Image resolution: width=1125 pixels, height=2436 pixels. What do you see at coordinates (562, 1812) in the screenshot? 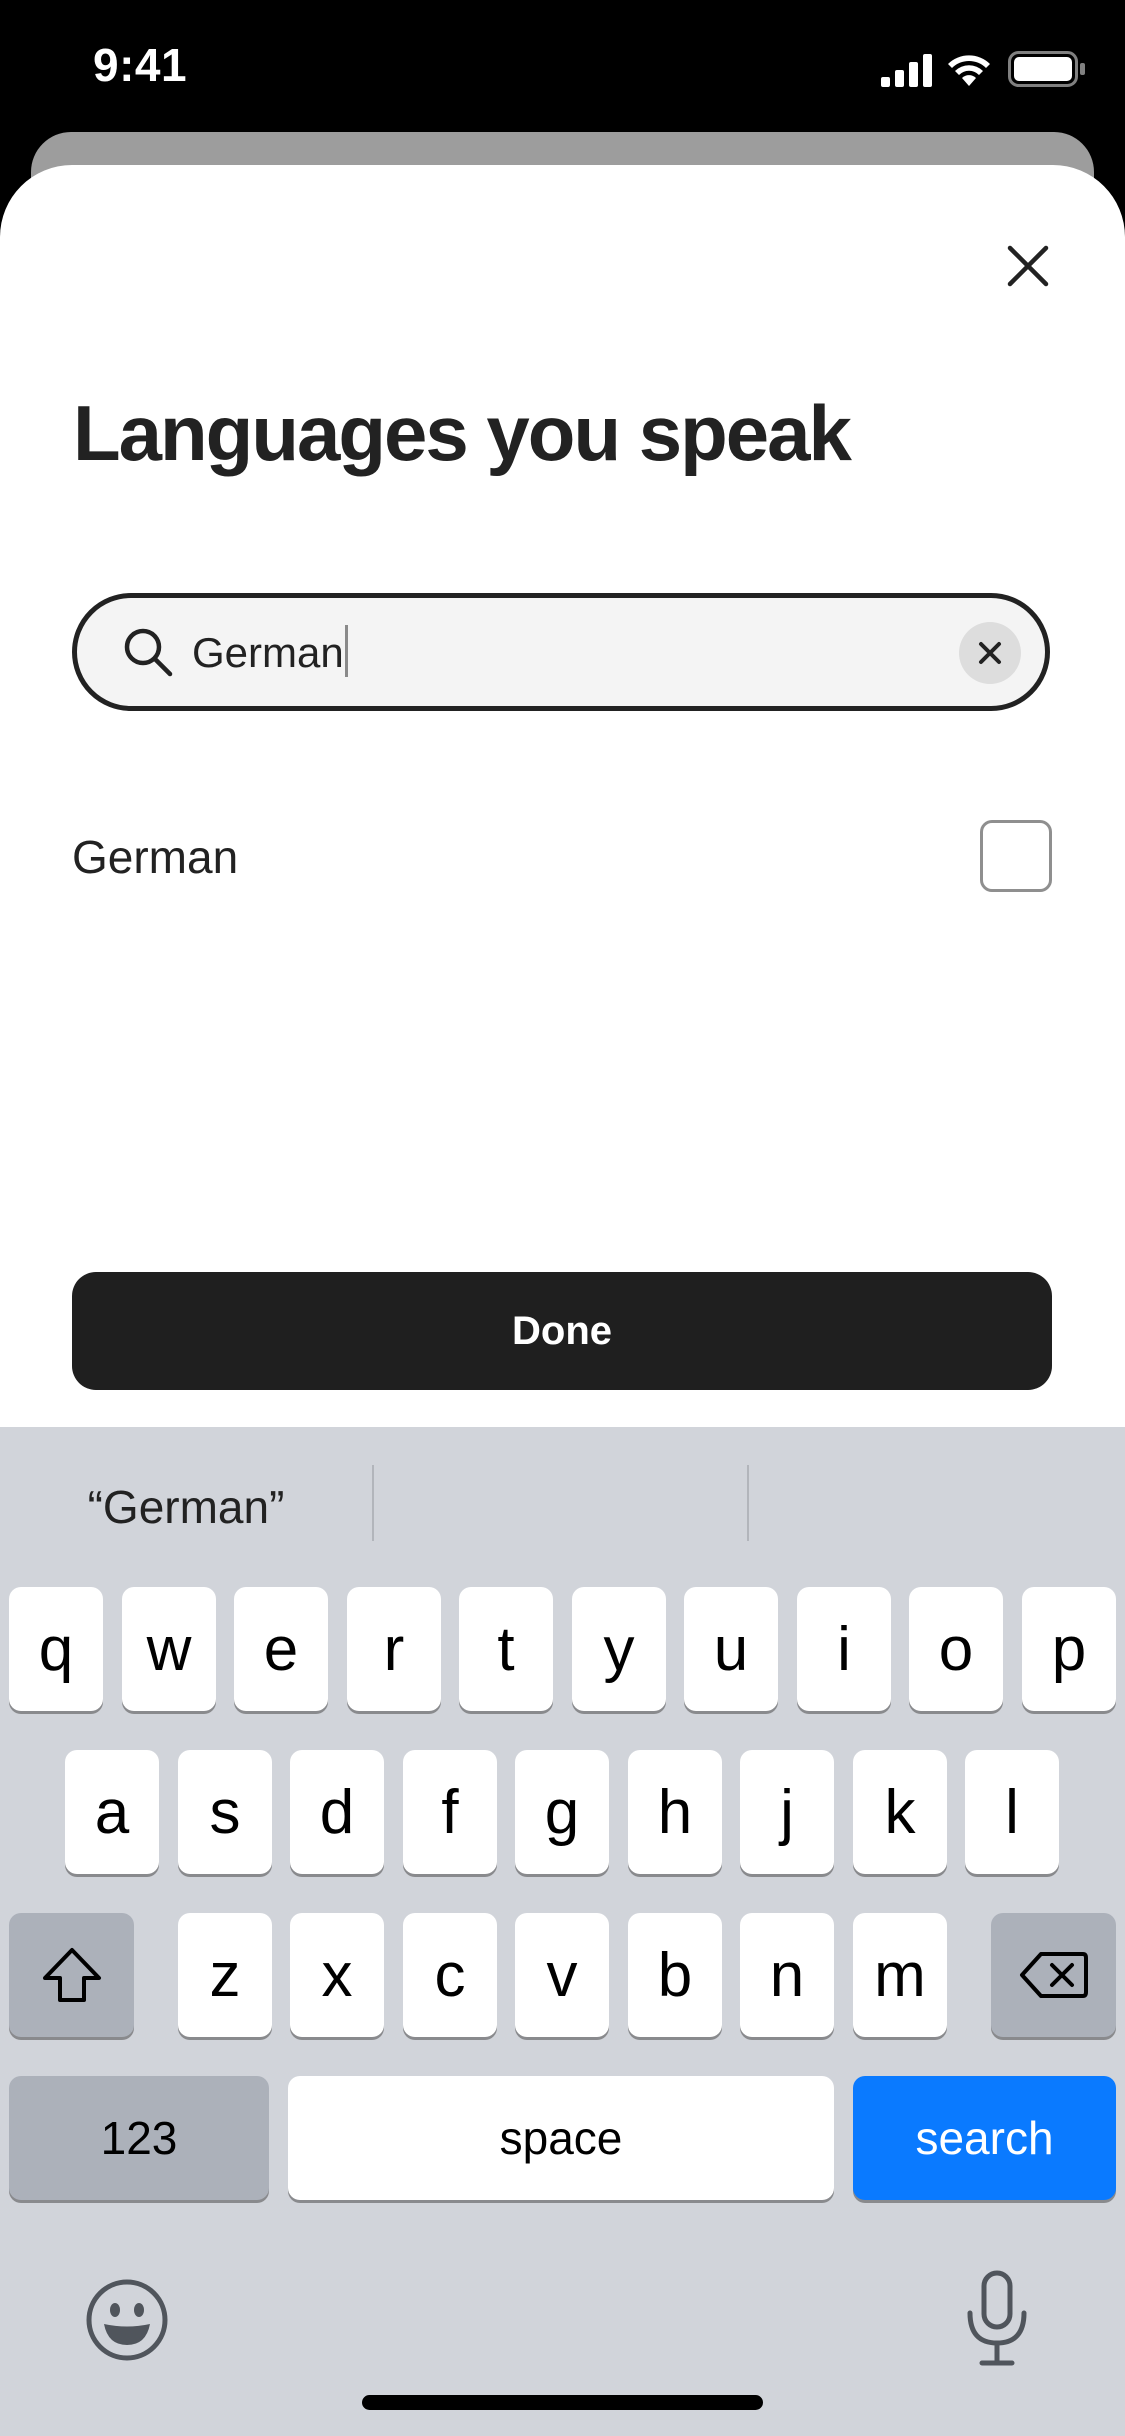
I see `key-g: g` at bounding box center [562, 1812].